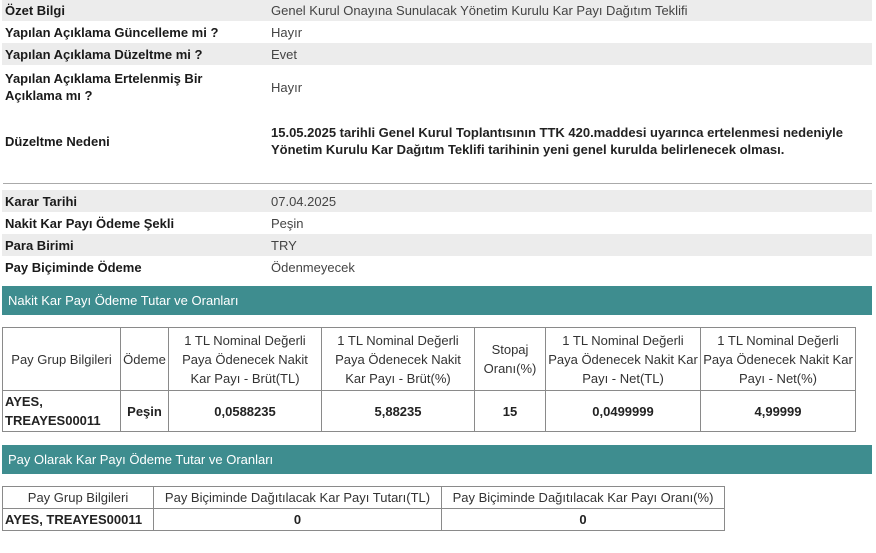 The height and width of the screenshot is (553, 876). What do you see at coordinates (437, 223) in the screenshot?
I see `decision-row-payment-type: Nakit Kar Payı Ödeme Şekli Peşin` at bounding box center [437, 223].